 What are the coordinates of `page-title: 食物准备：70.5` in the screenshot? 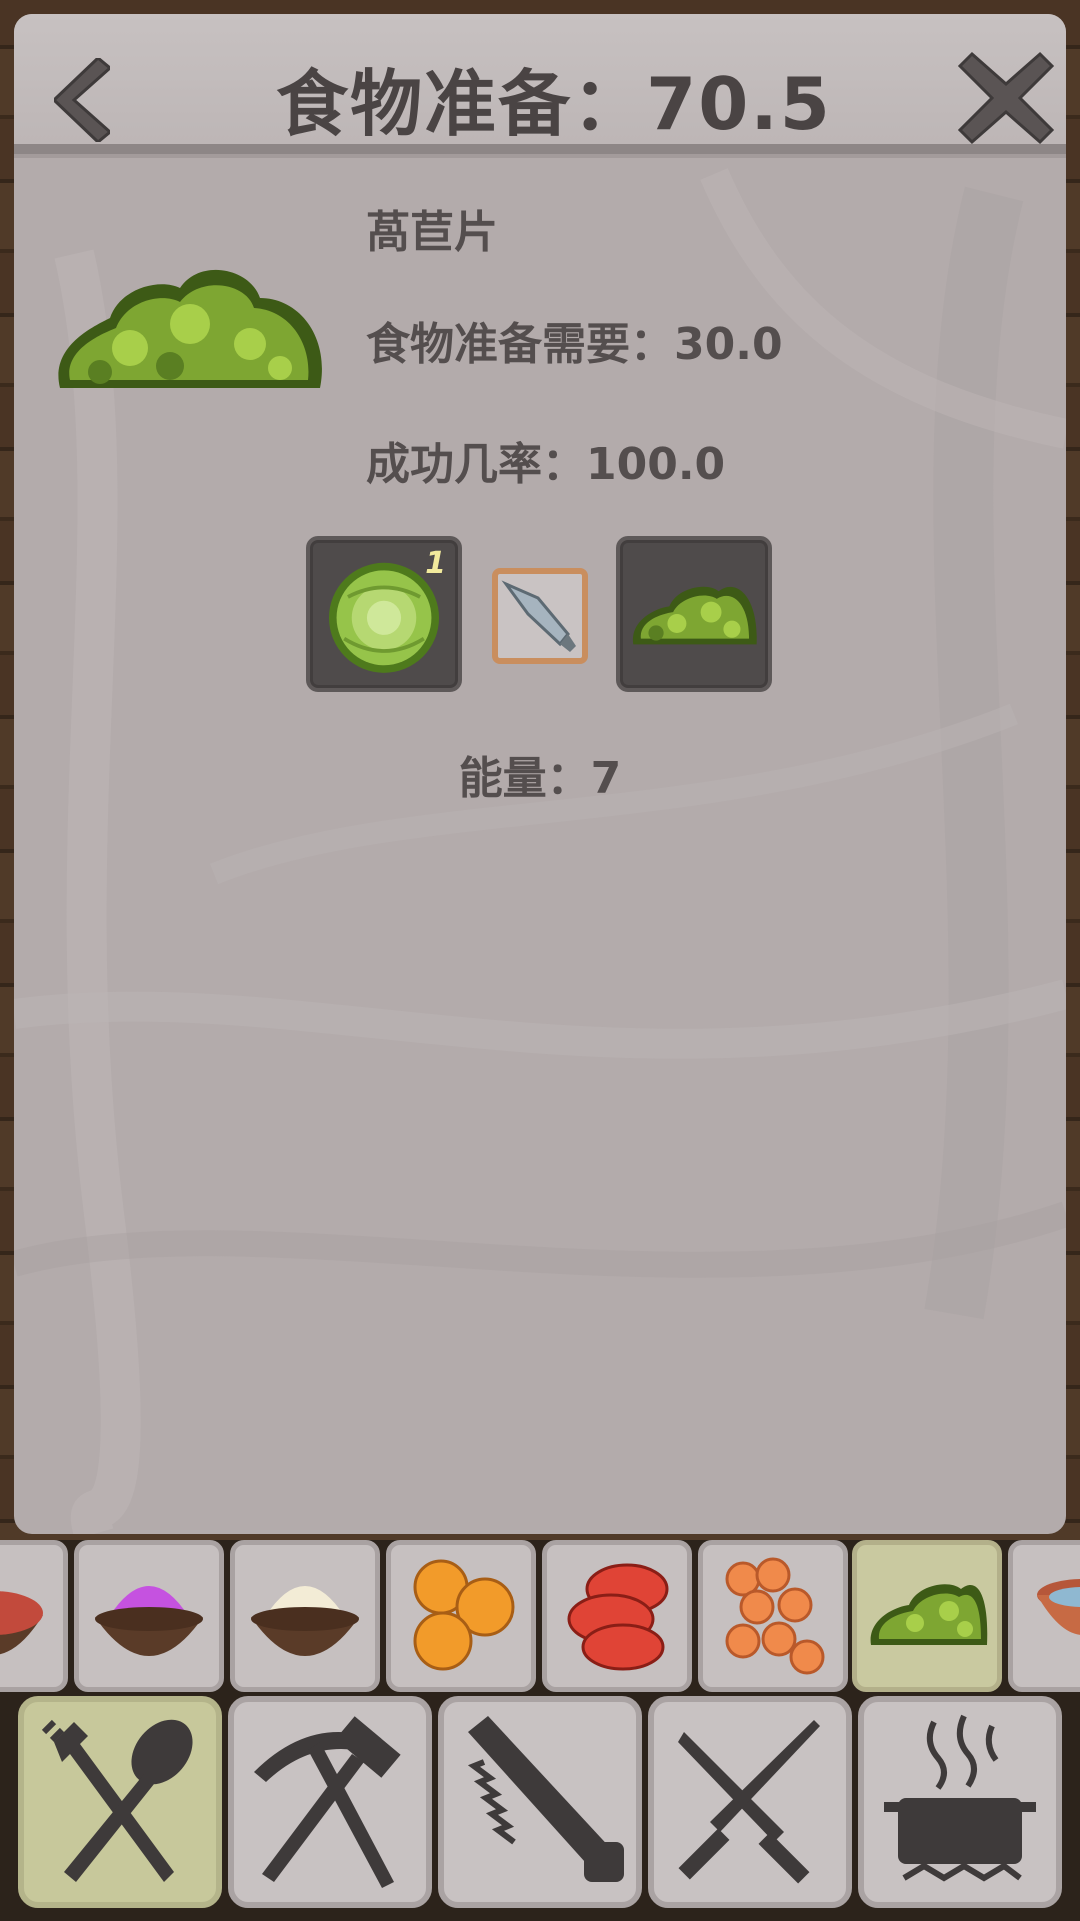 It's located at (554, 104).